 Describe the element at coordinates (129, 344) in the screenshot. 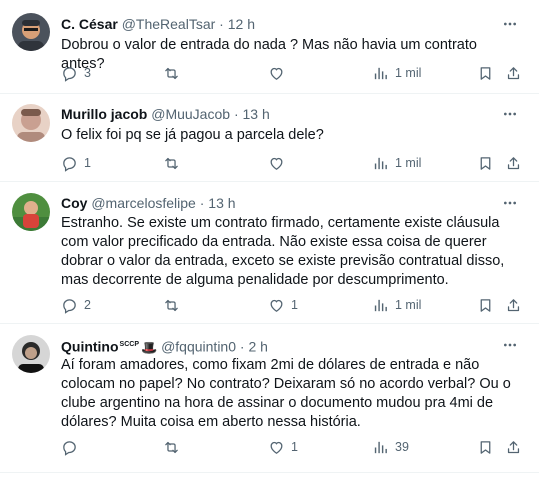

I see `team-badge: SCCP` at that location.